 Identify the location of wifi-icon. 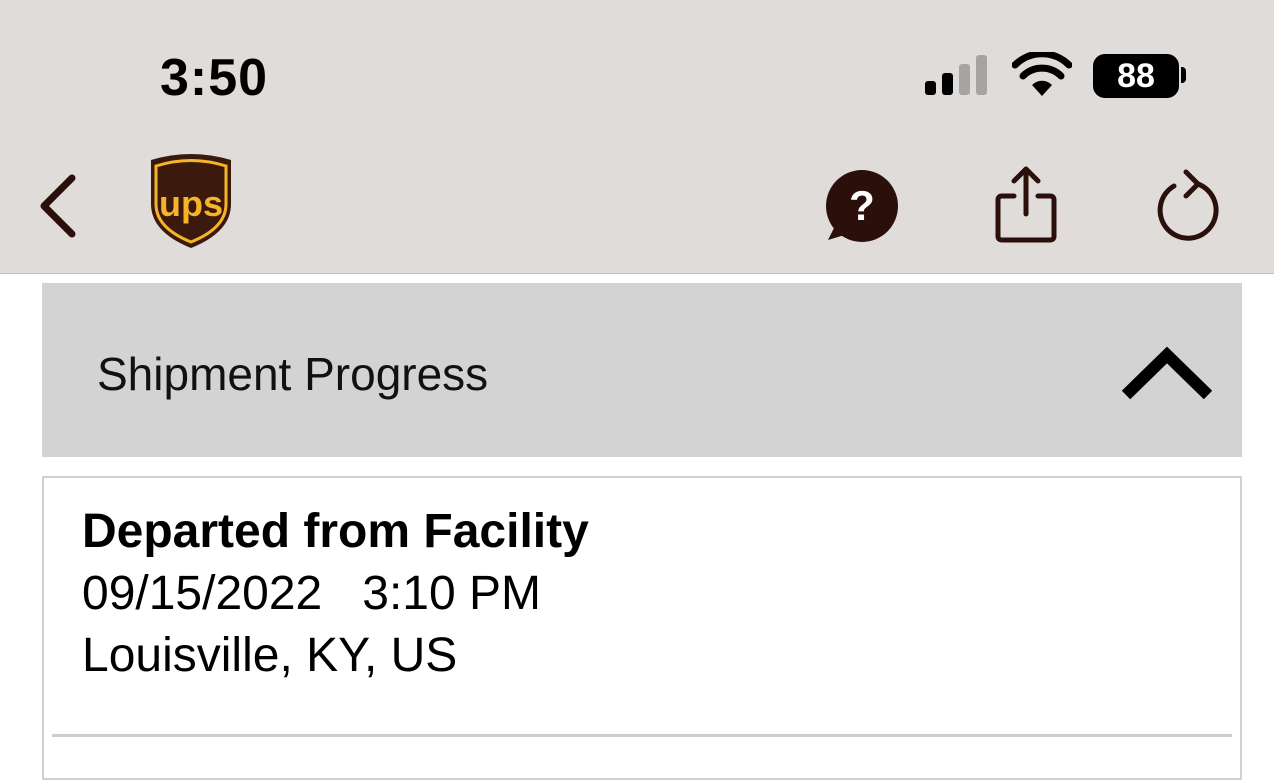
(1042, 74).